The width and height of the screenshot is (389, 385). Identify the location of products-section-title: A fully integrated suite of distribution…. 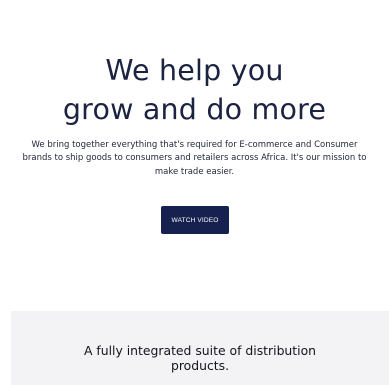
(200, 358).